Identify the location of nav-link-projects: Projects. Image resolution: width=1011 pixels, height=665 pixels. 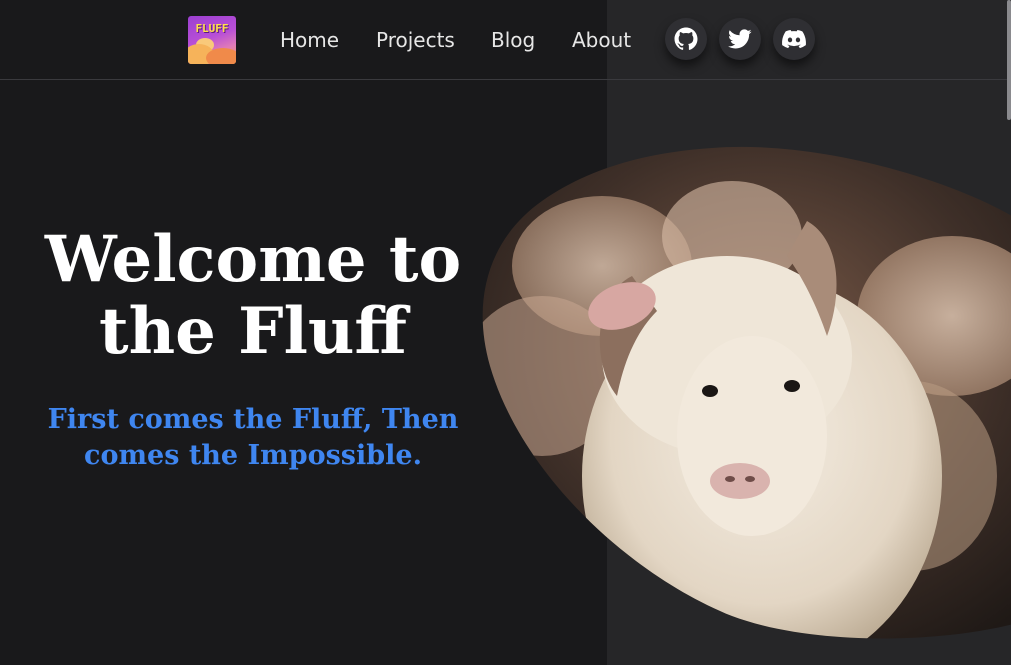
(415, 40).